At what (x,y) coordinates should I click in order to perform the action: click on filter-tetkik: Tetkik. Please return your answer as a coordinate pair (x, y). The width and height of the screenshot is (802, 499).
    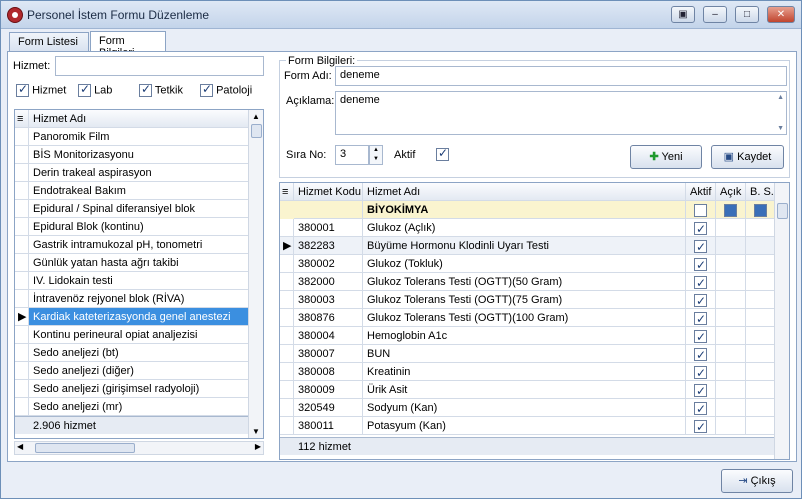
    Looking at the image, I should click on (161, 89).